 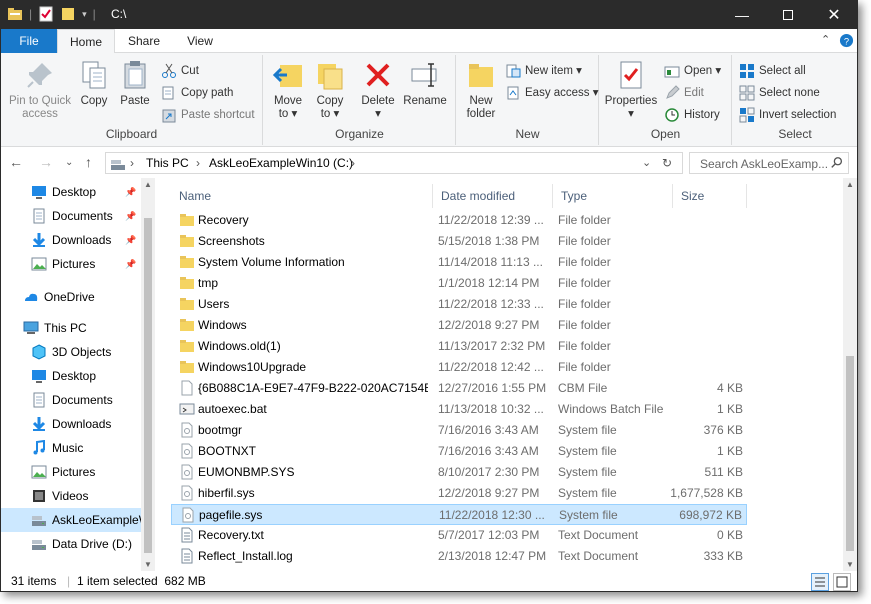 I want to click on pin-to-quick-access-button: Pin to Quick access, so click(x=40, y=90).